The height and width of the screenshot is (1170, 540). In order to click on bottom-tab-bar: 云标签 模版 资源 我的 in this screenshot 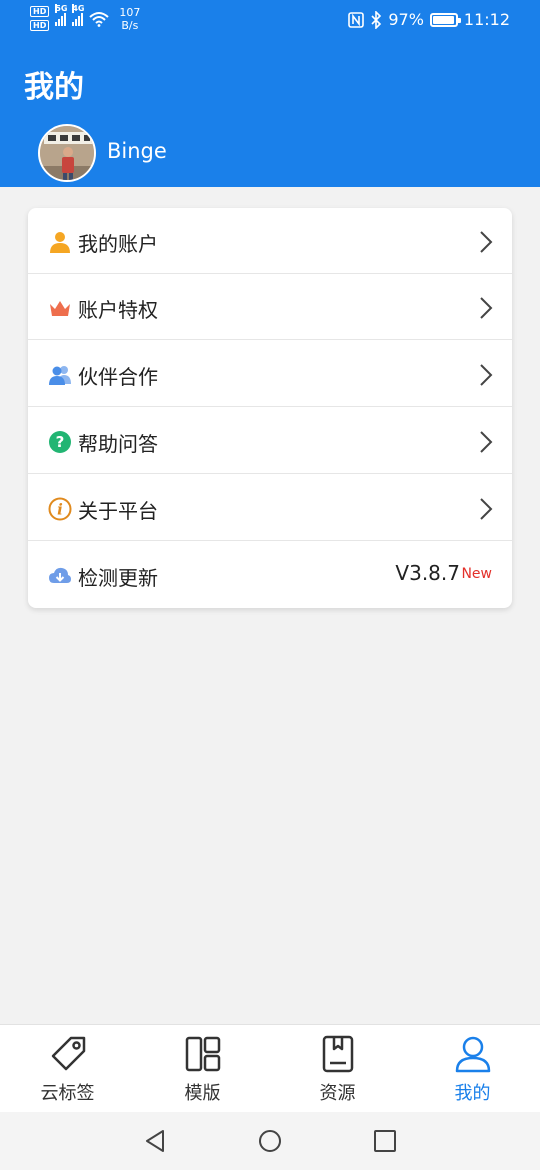, I will do `click(270, 1068)`.